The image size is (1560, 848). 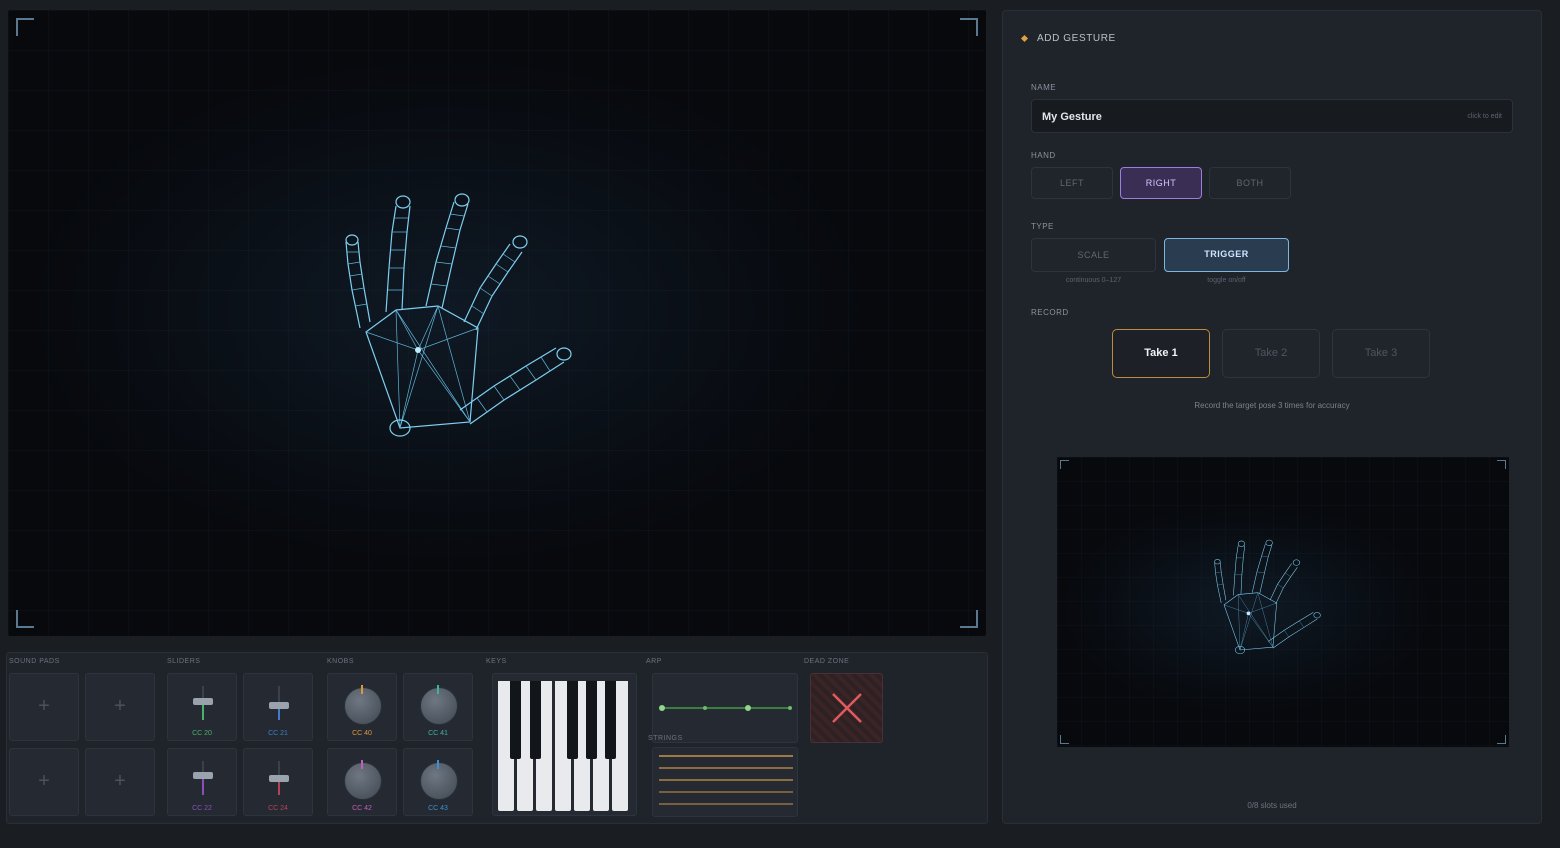 What do you see at coordinates (1272, 805) in the screenshot?
I see `slots-used-text: 0/8 slots used` at bounding box center [1272, 805].